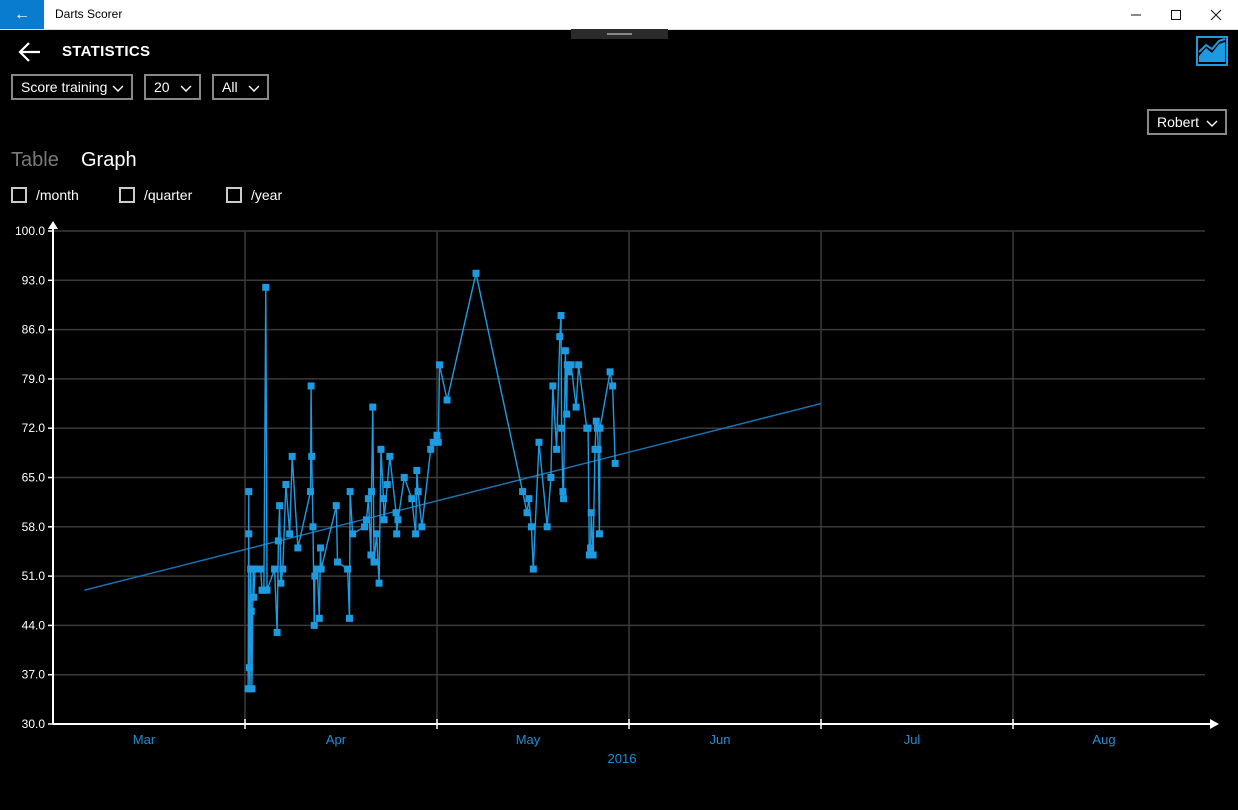 The width and height of the screenshot is (1238, 810). What do you see at coordinates (619, 34) in the screenshot?
I see `drag-handle` at bounding box center [619, 34].